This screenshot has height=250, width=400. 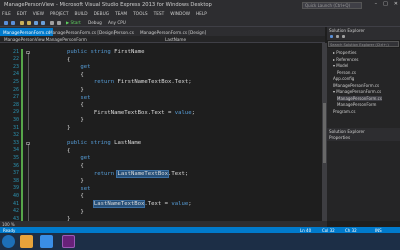 What do you see at coordinates (116, 204) in the screenshot?
I see `code-line: LastNameTextBox.Text = value;` at bounding box center [116, 204].